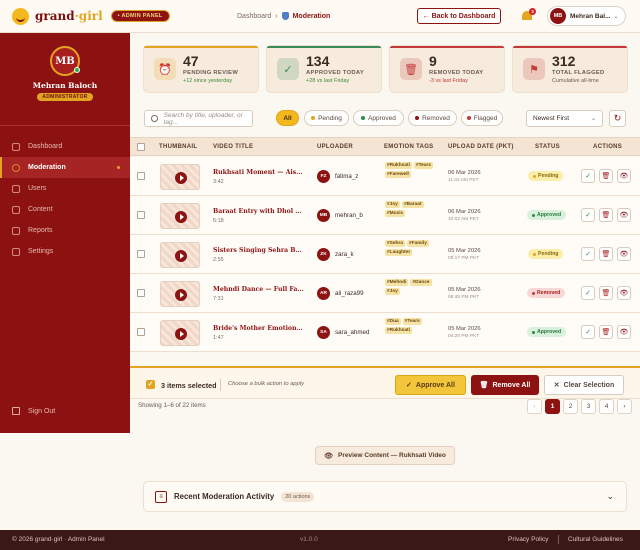 The image size is (640, 550). What do you see at coordinates (259, 250) in the screenshot?
I see `video-title: Sisters Singing Sehra Before Baraat` at bounding box center [259, 250].